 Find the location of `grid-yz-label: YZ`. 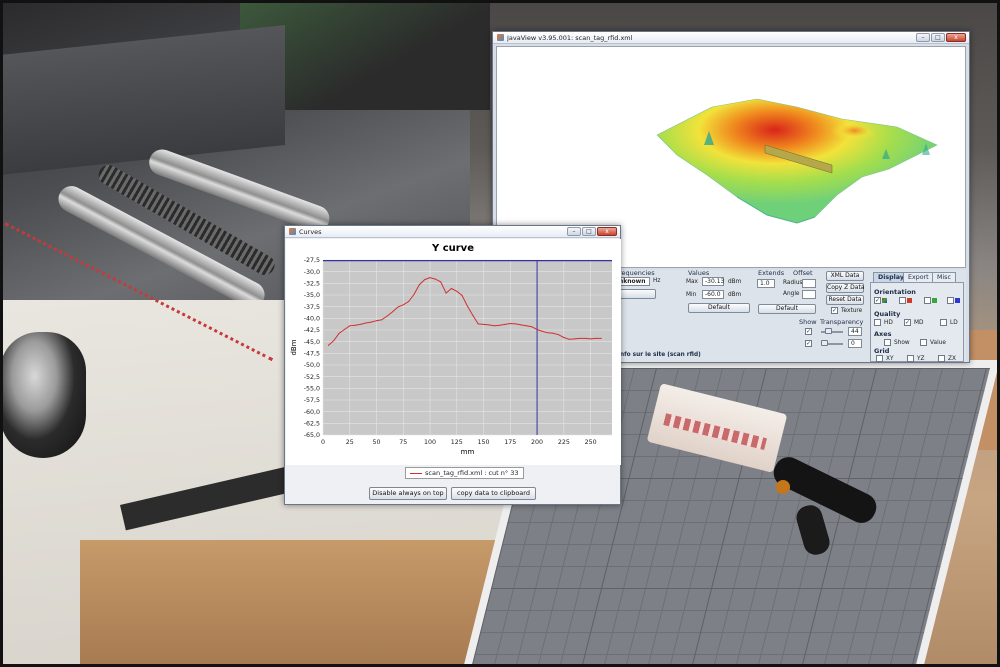

grid-yz-label: YZ is located at coordinates (921, 359).